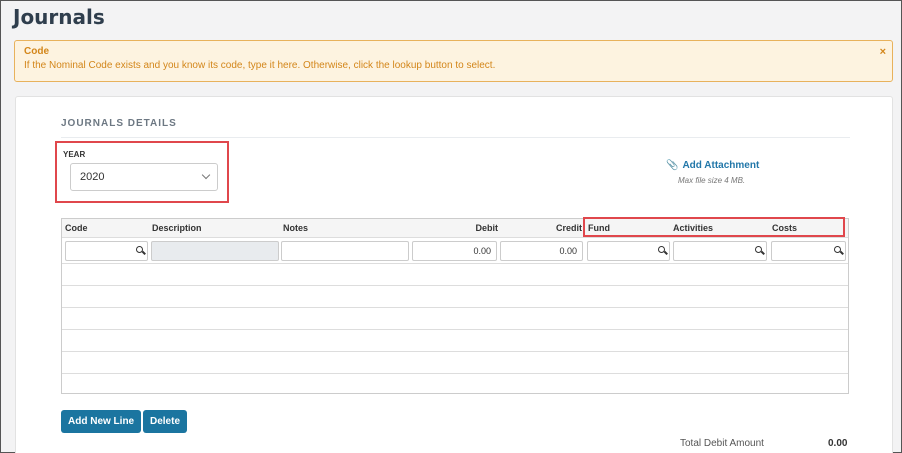 Image resolution: width=902 pixels, height=453 pixels. What do you see at coordinates (76, 228) in the screenshot?
I see `column-header-code: Code` at bounding box center [76, 228].